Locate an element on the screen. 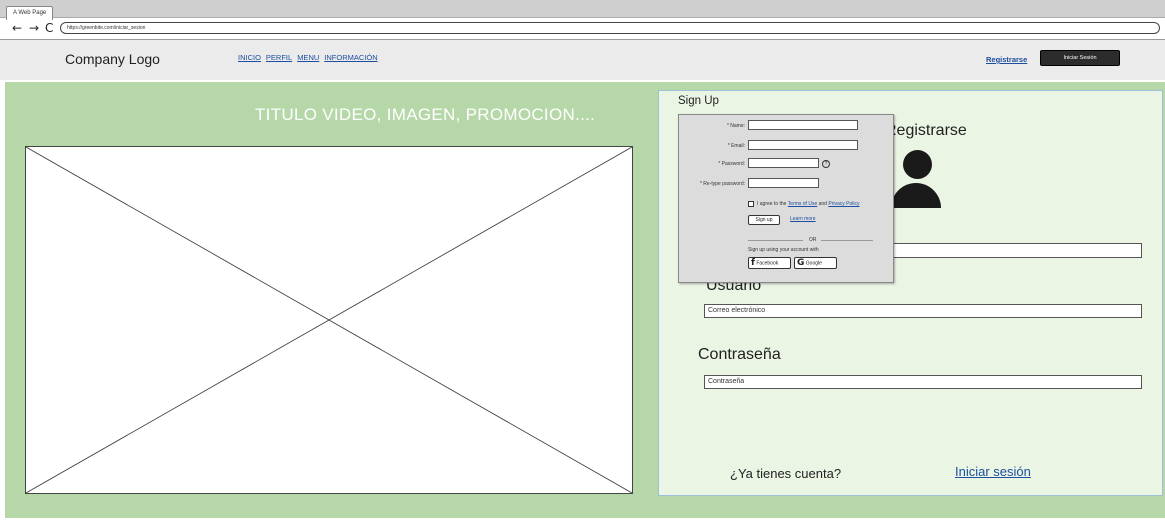 This screenshot has width=1165, height=522. main-nav: INICIO PERFIL MENU INFORMACIÓN is located at coordinates (308, 57).